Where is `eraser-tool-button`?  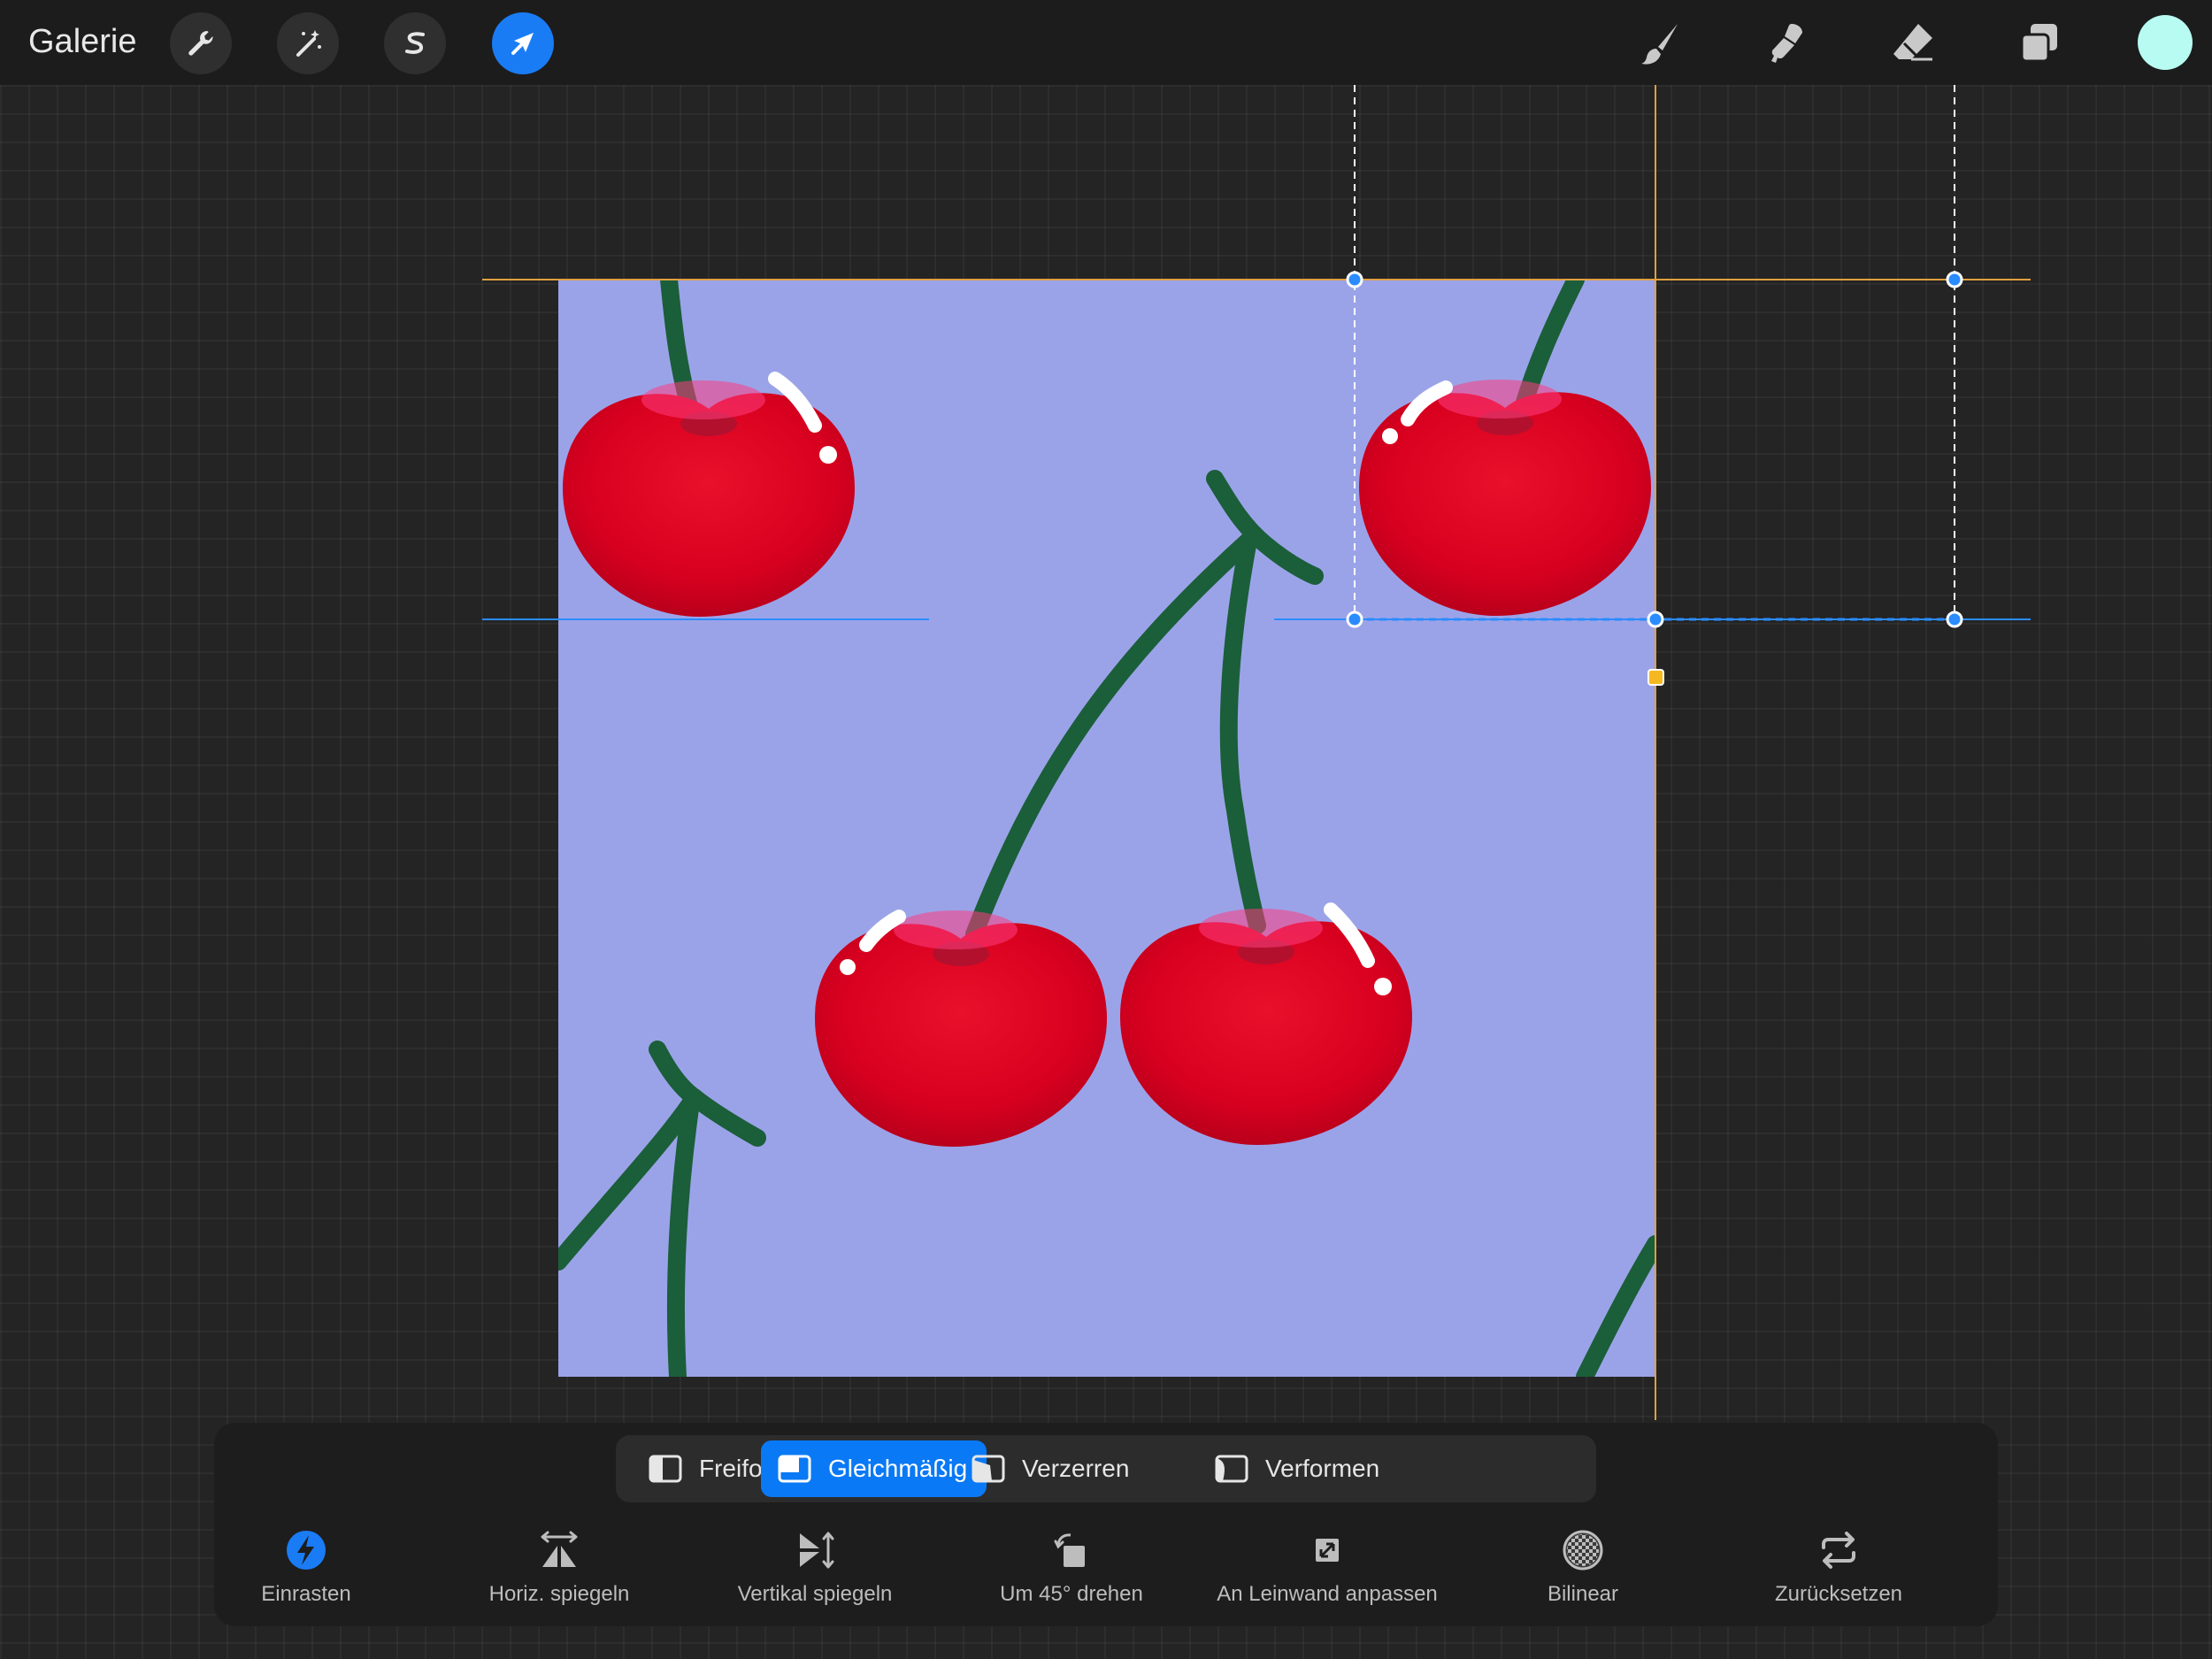
eraser-tool-button is located at coordinates (1913, 43).